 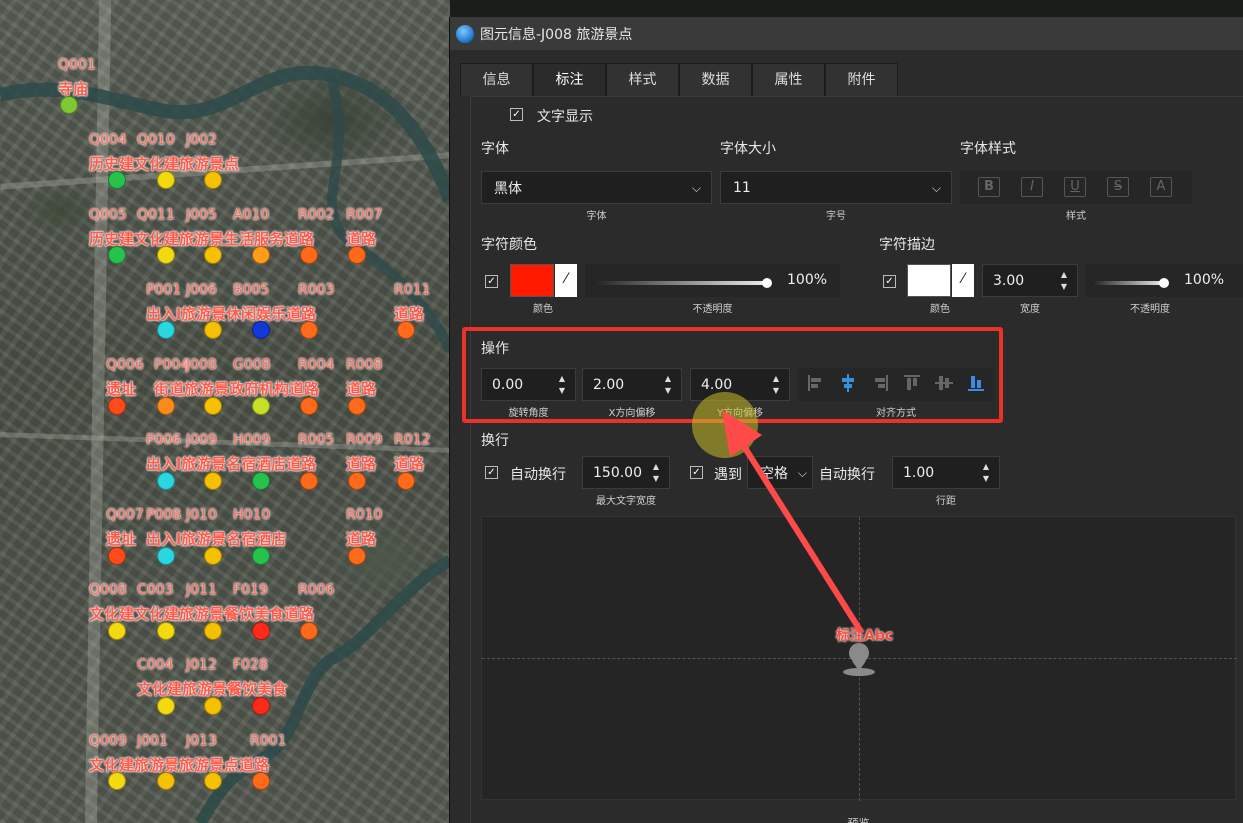 I want to click on max-width-value: 150.00, so click(x=617, y=472).